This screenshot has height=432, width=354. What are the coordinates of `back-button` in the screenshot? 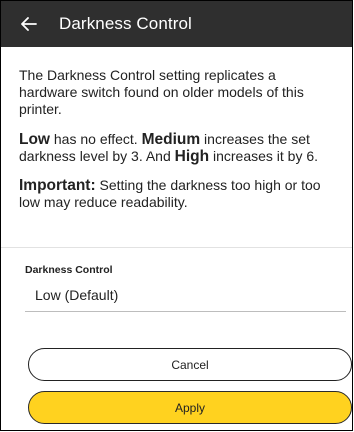 It's located at (29, 24).